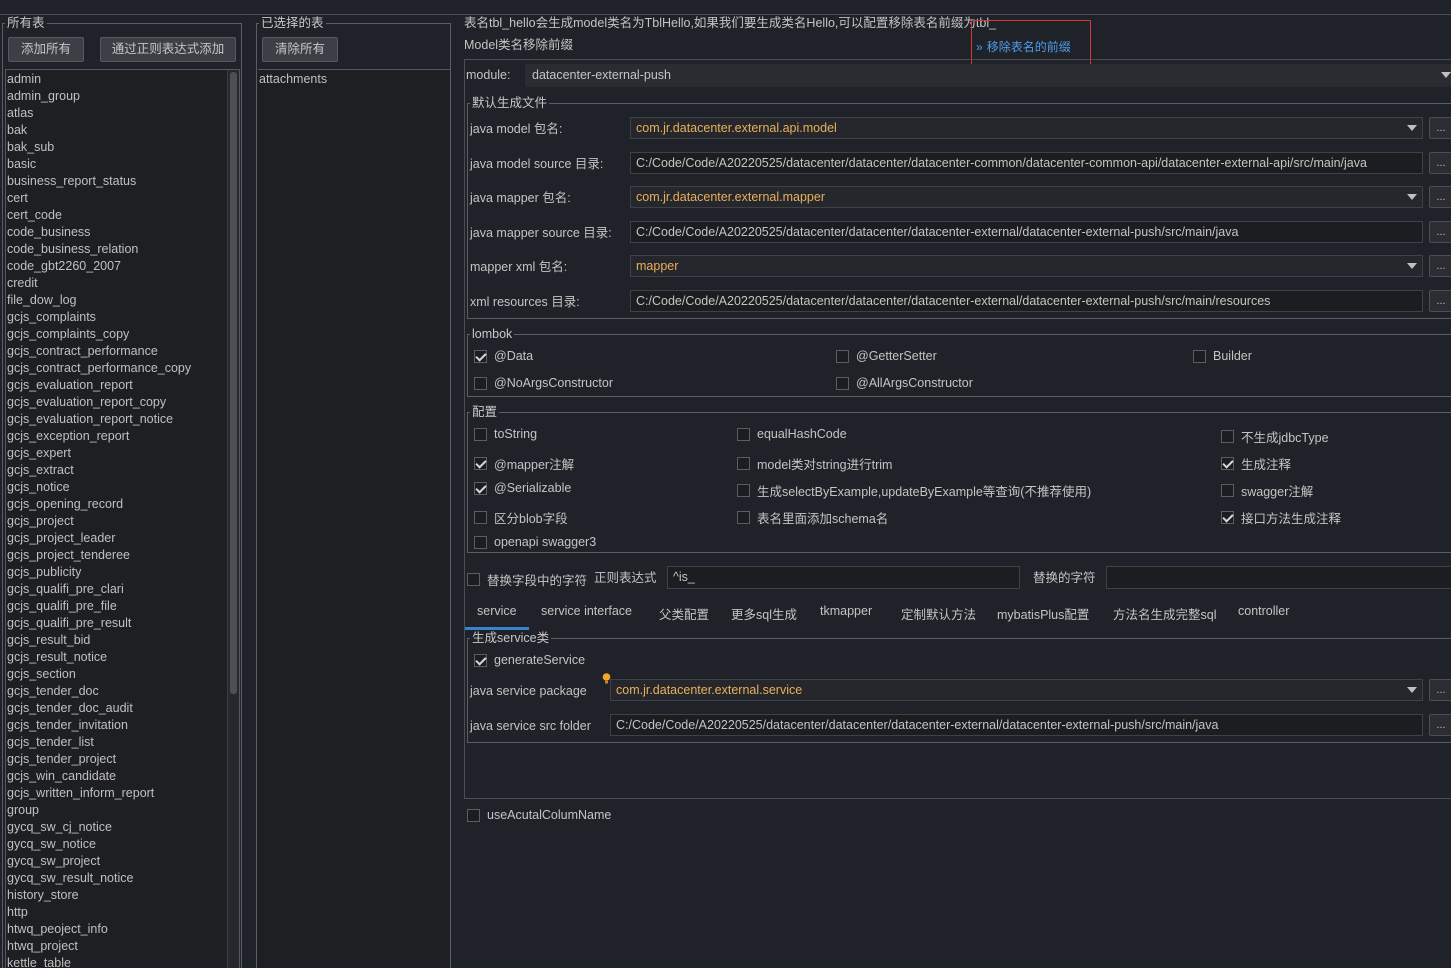 This screenshot has height=968, width=1451. Describe the element at coordinates (116, 810) in the screenshot. I see `table-list-item: group` at that location.